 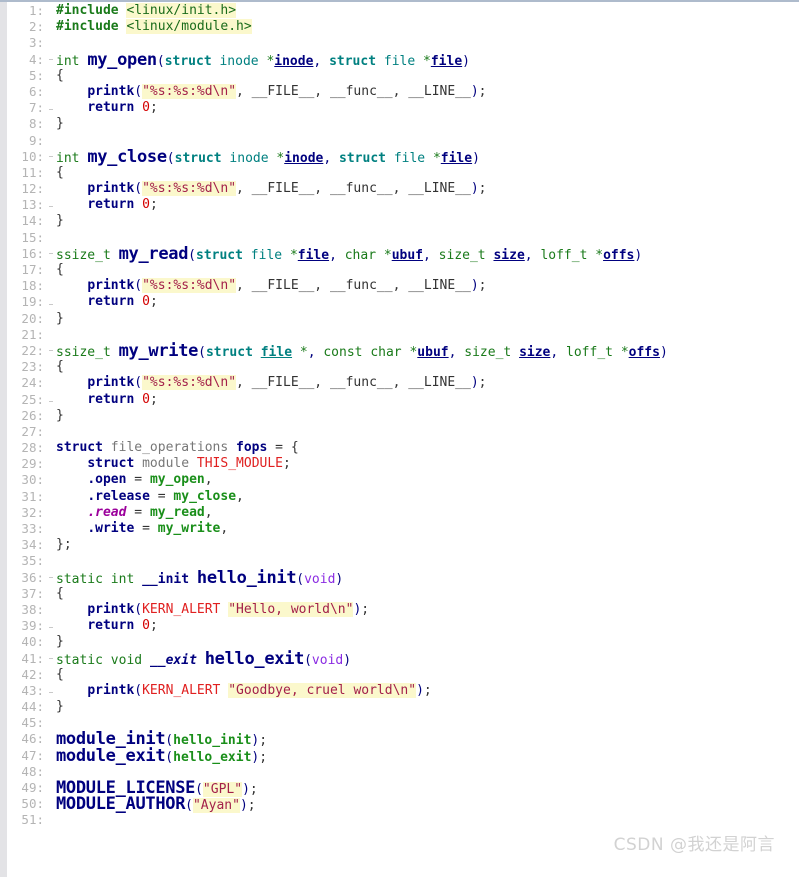 I want to click on token: printk, so click(x=111, y=383).